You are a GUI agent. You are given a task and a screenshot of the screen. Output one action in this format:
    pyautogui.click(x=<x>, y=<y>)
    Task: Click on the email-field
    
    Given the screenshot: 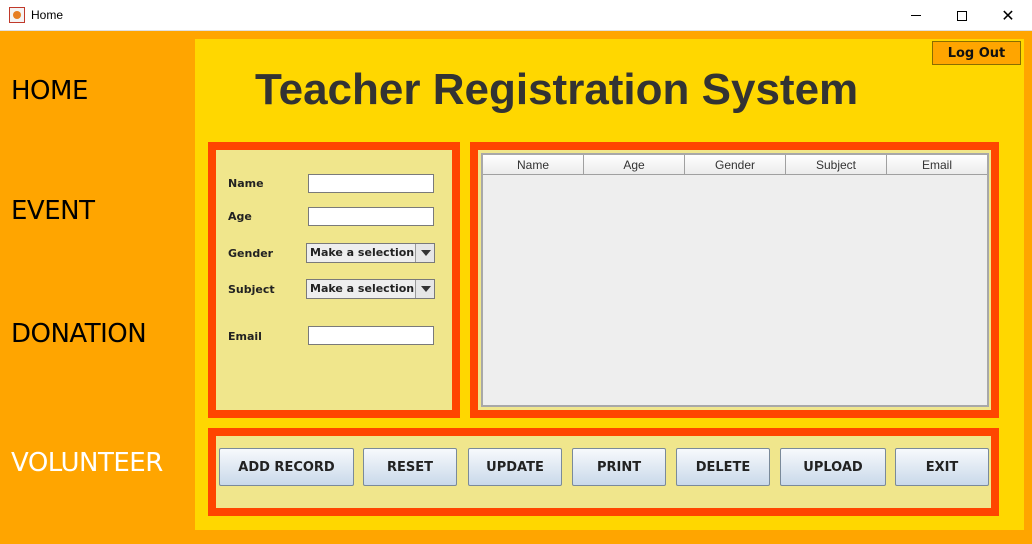 What is the action you would take?
    pyautogui.click(x=371, y=335)
    